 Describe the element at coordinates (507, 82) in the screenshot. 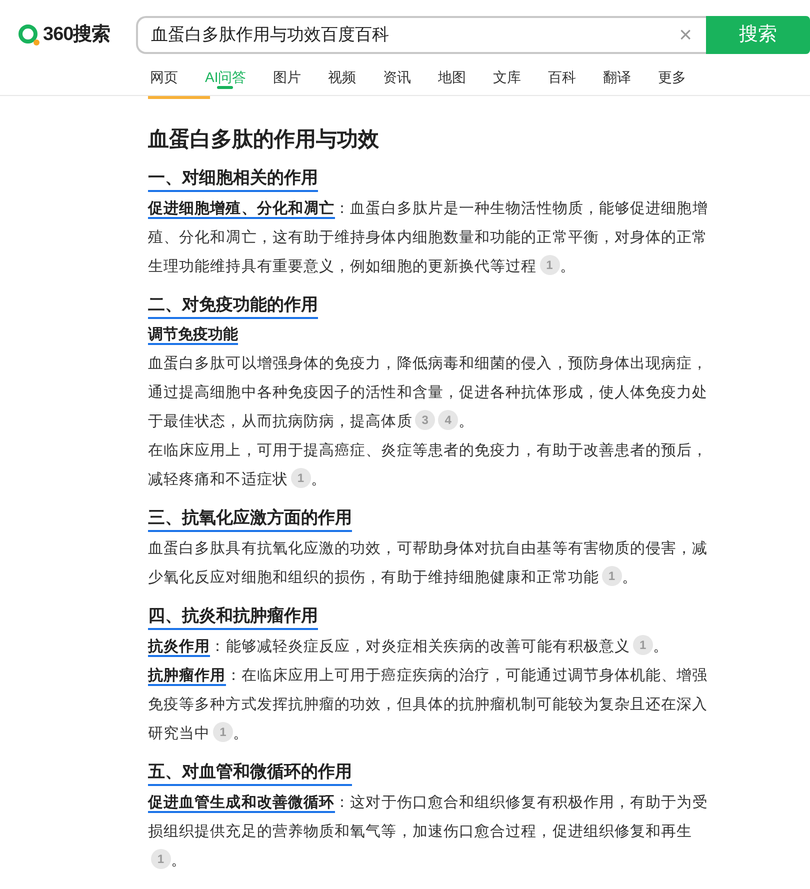

I see `nav-tab: 文库` at that location.